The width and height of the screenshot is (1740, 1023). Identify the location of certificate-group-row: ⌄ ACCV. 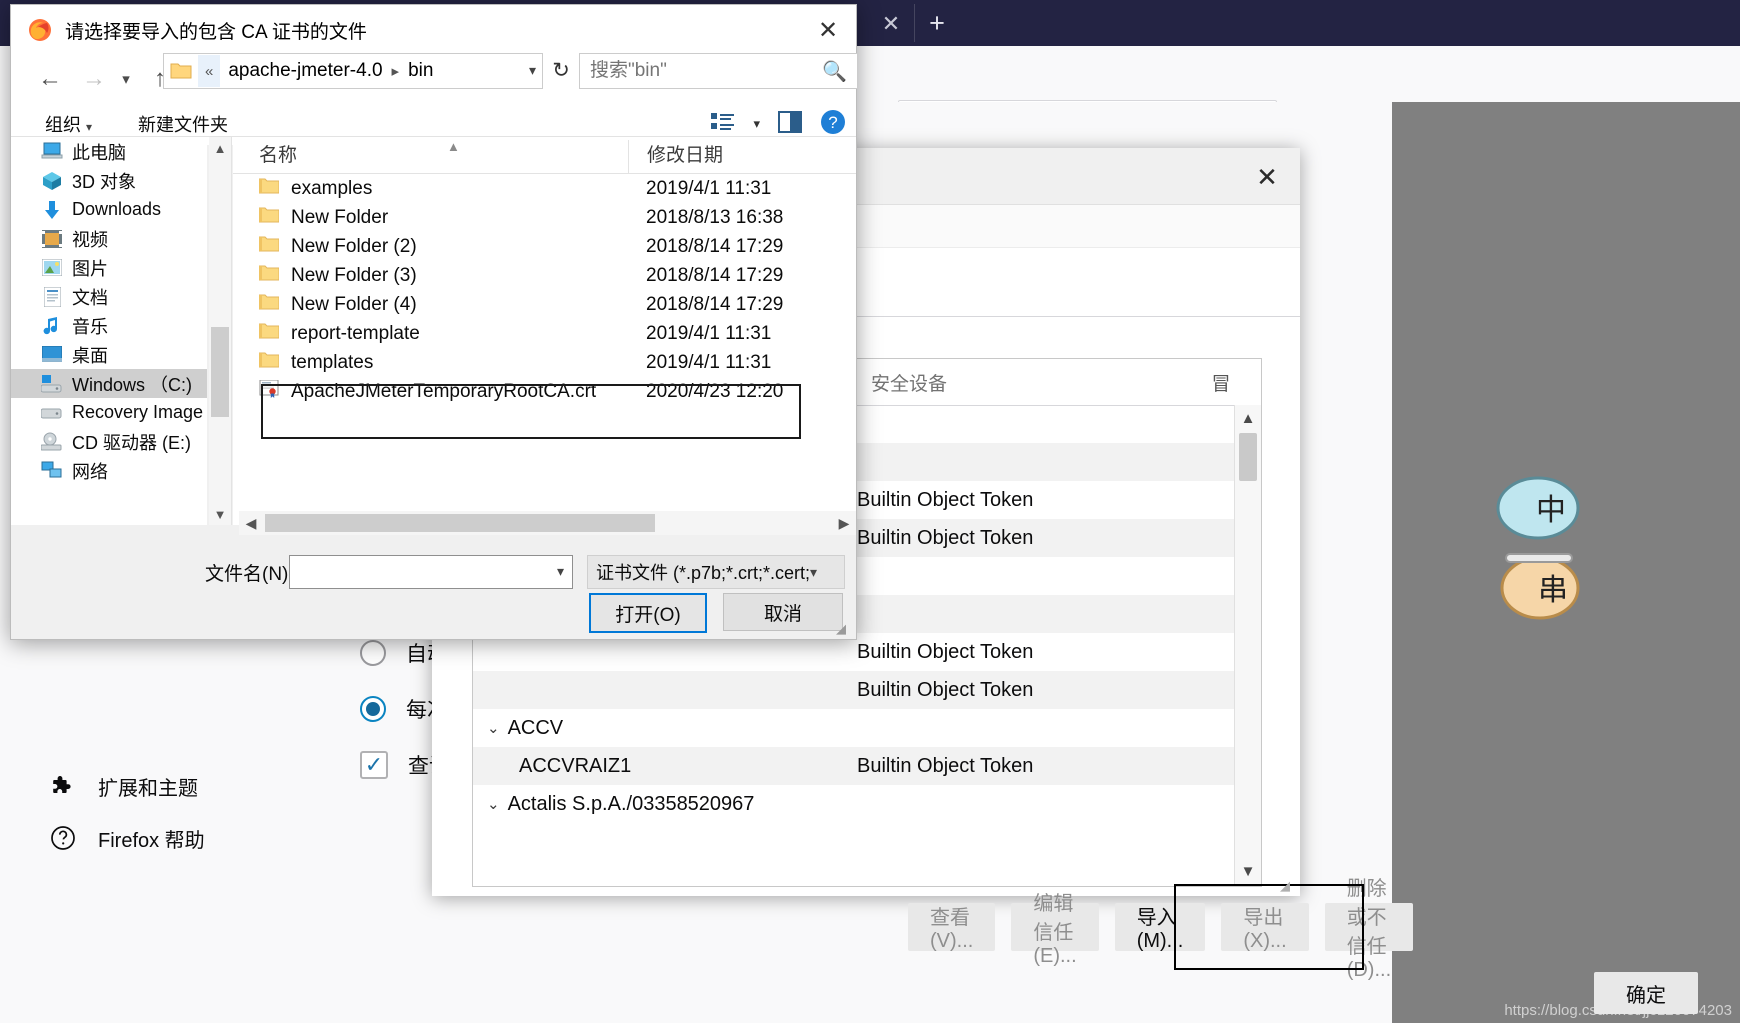
(854, 728).